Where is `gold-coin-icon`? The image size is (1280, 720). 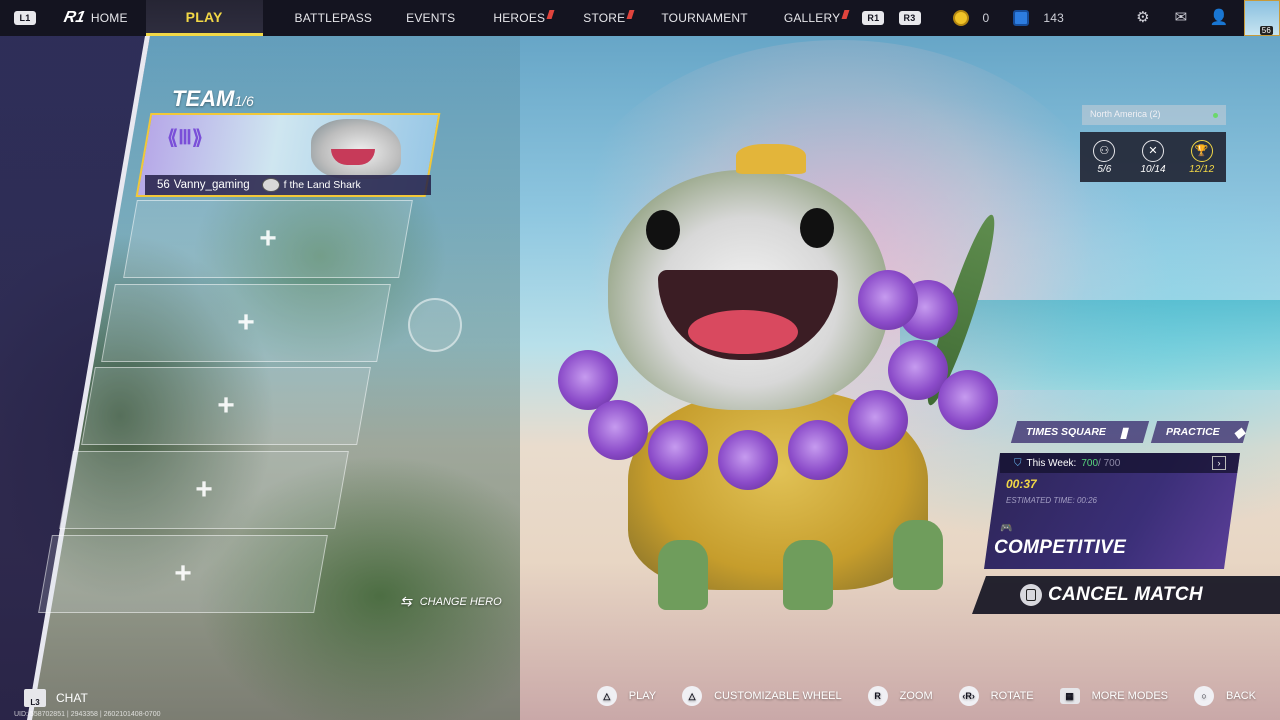
gold-coin-icon is located at coordinates (960, 18).